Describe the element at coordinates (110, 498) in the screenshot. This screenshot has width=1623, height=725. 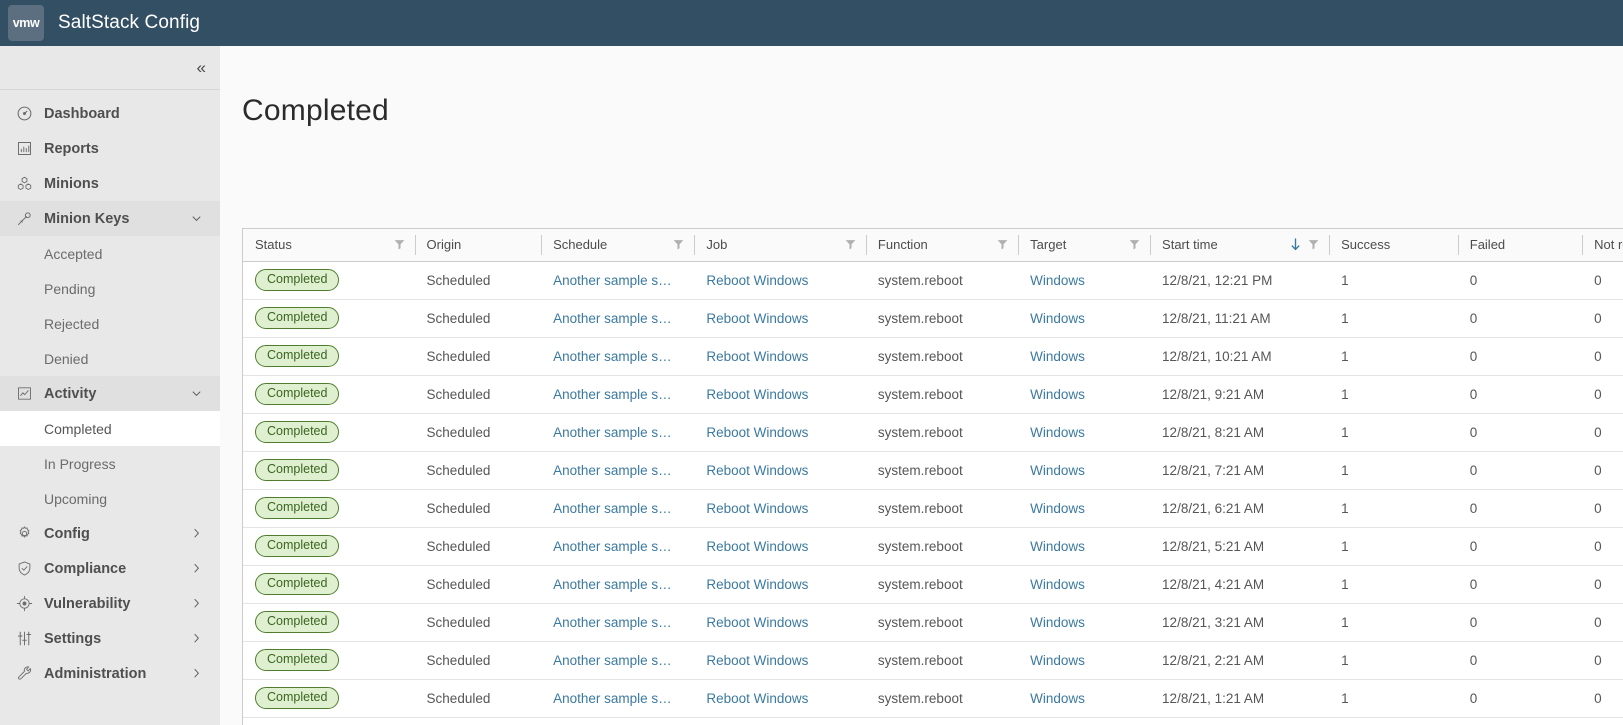
I see `sidebar-subitem-upcoming: Upcoming` at that location.